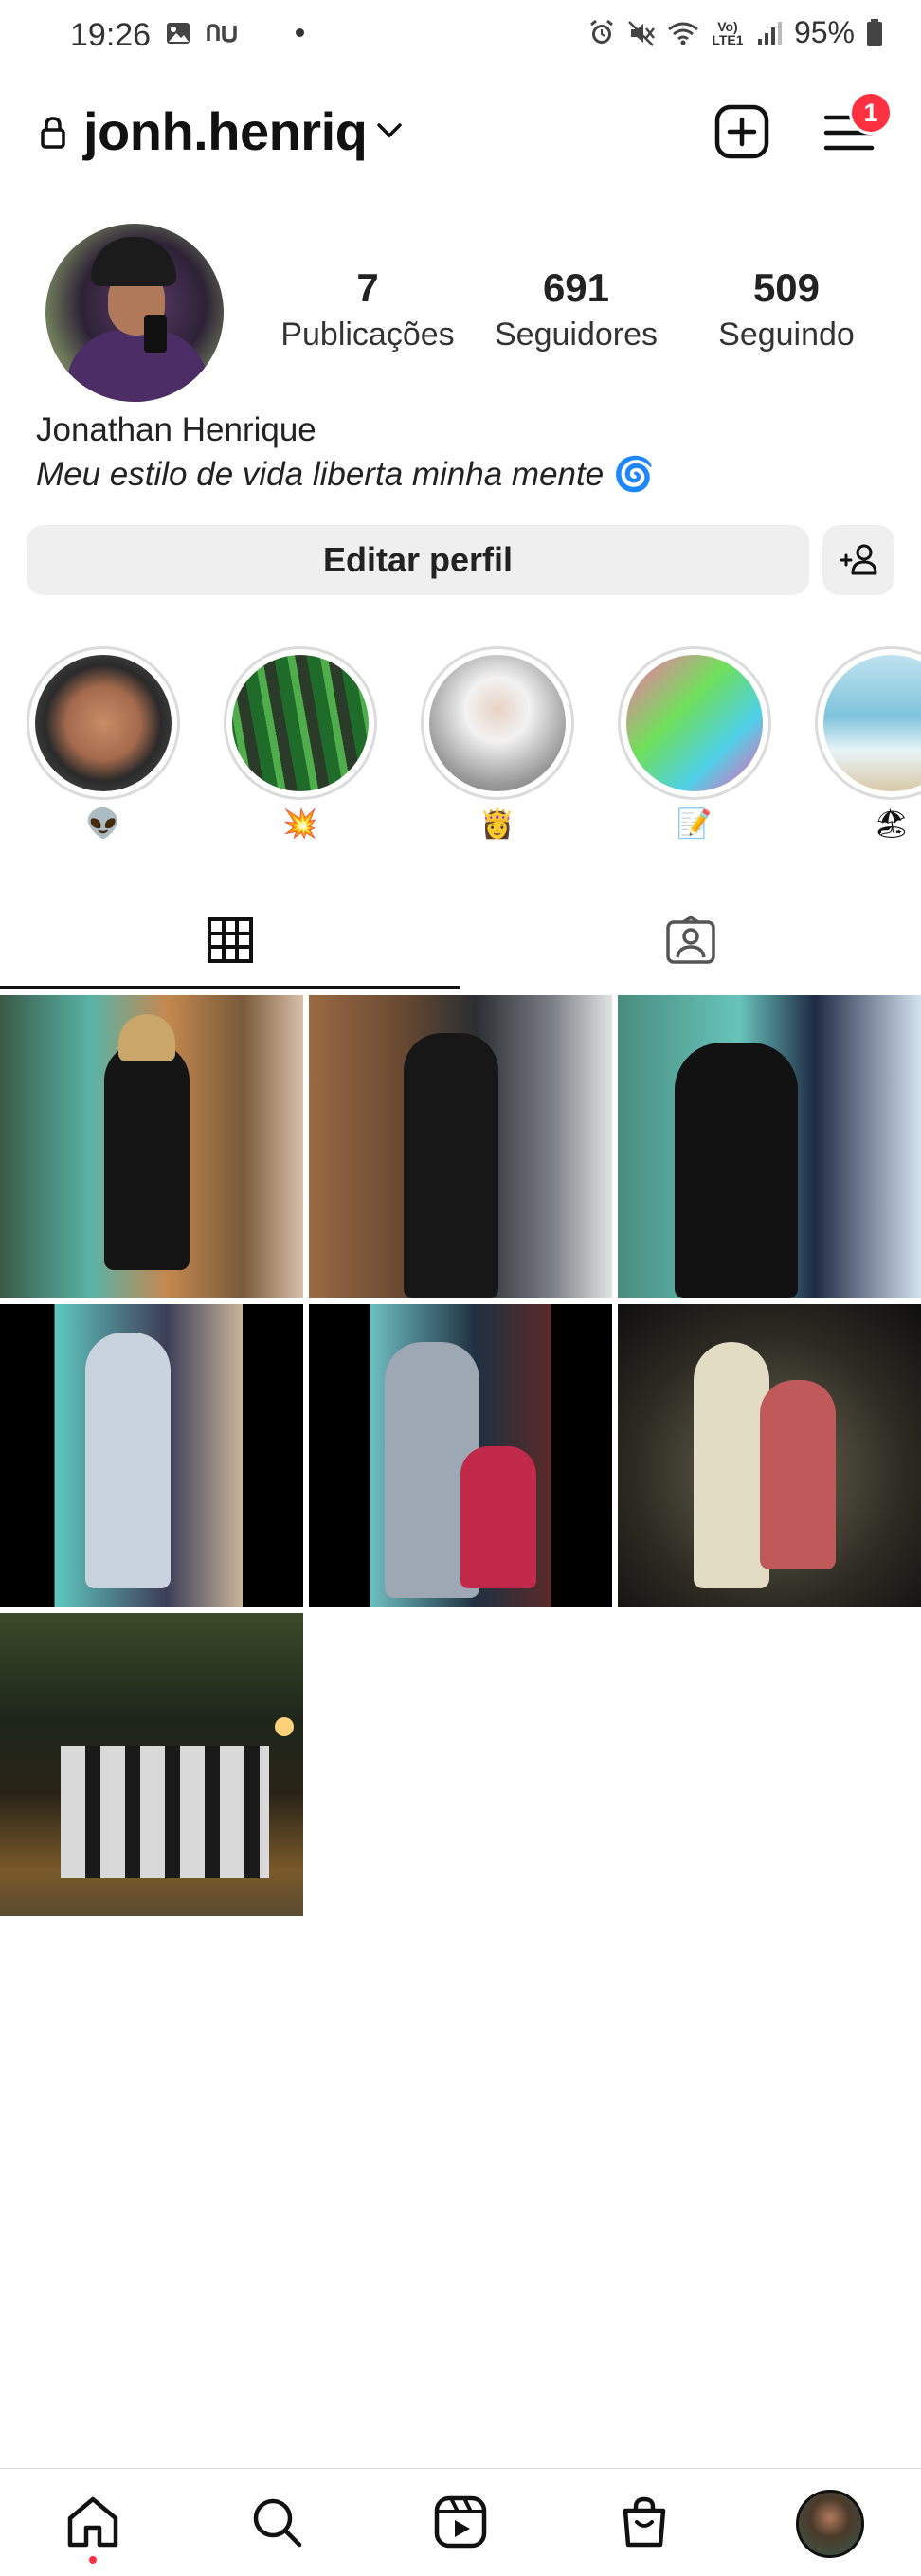 The image size is (921, 2576). Describe the element at coordinates (460, 131) in the screenshot. I see `profile-header-bar: jonh.henriq 1` at that location.